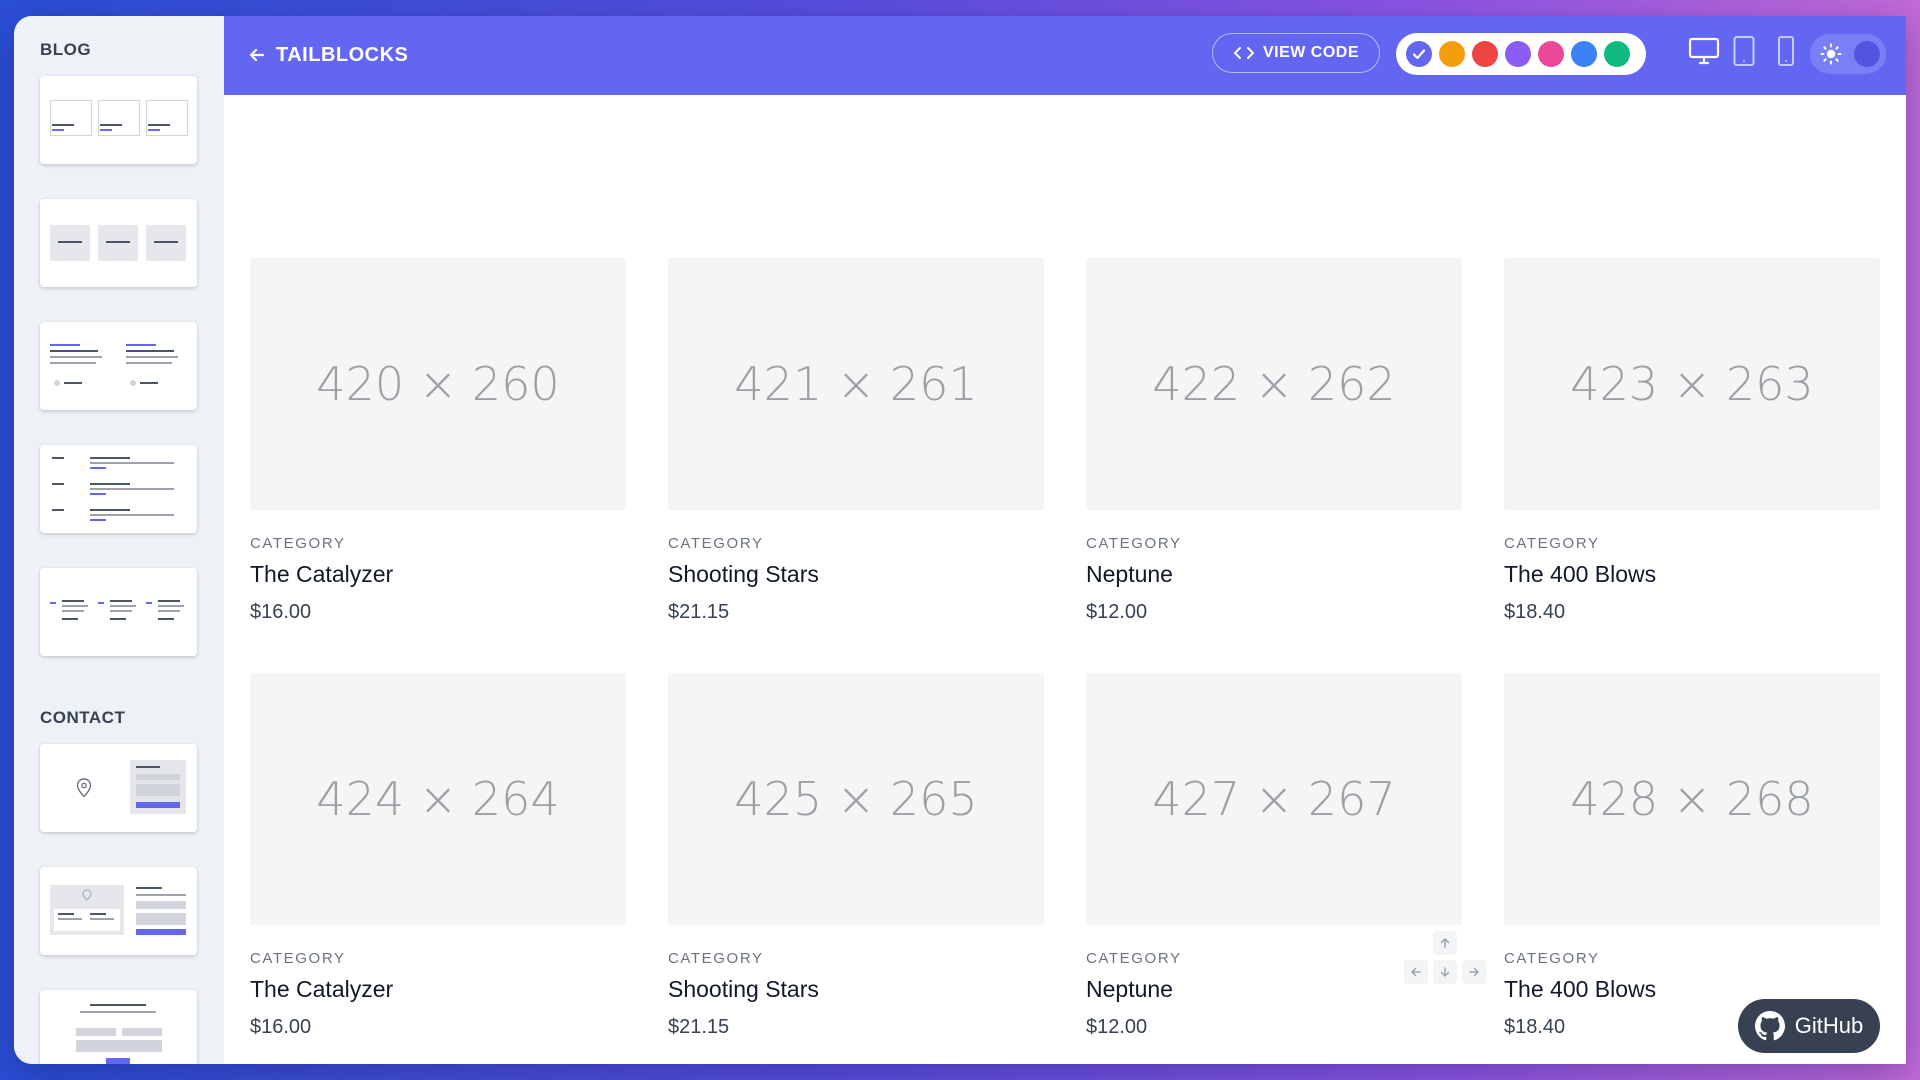  Describe the element at coordinates (1485, 54) in the screenshot. I see `color-swatch-red` at that location.